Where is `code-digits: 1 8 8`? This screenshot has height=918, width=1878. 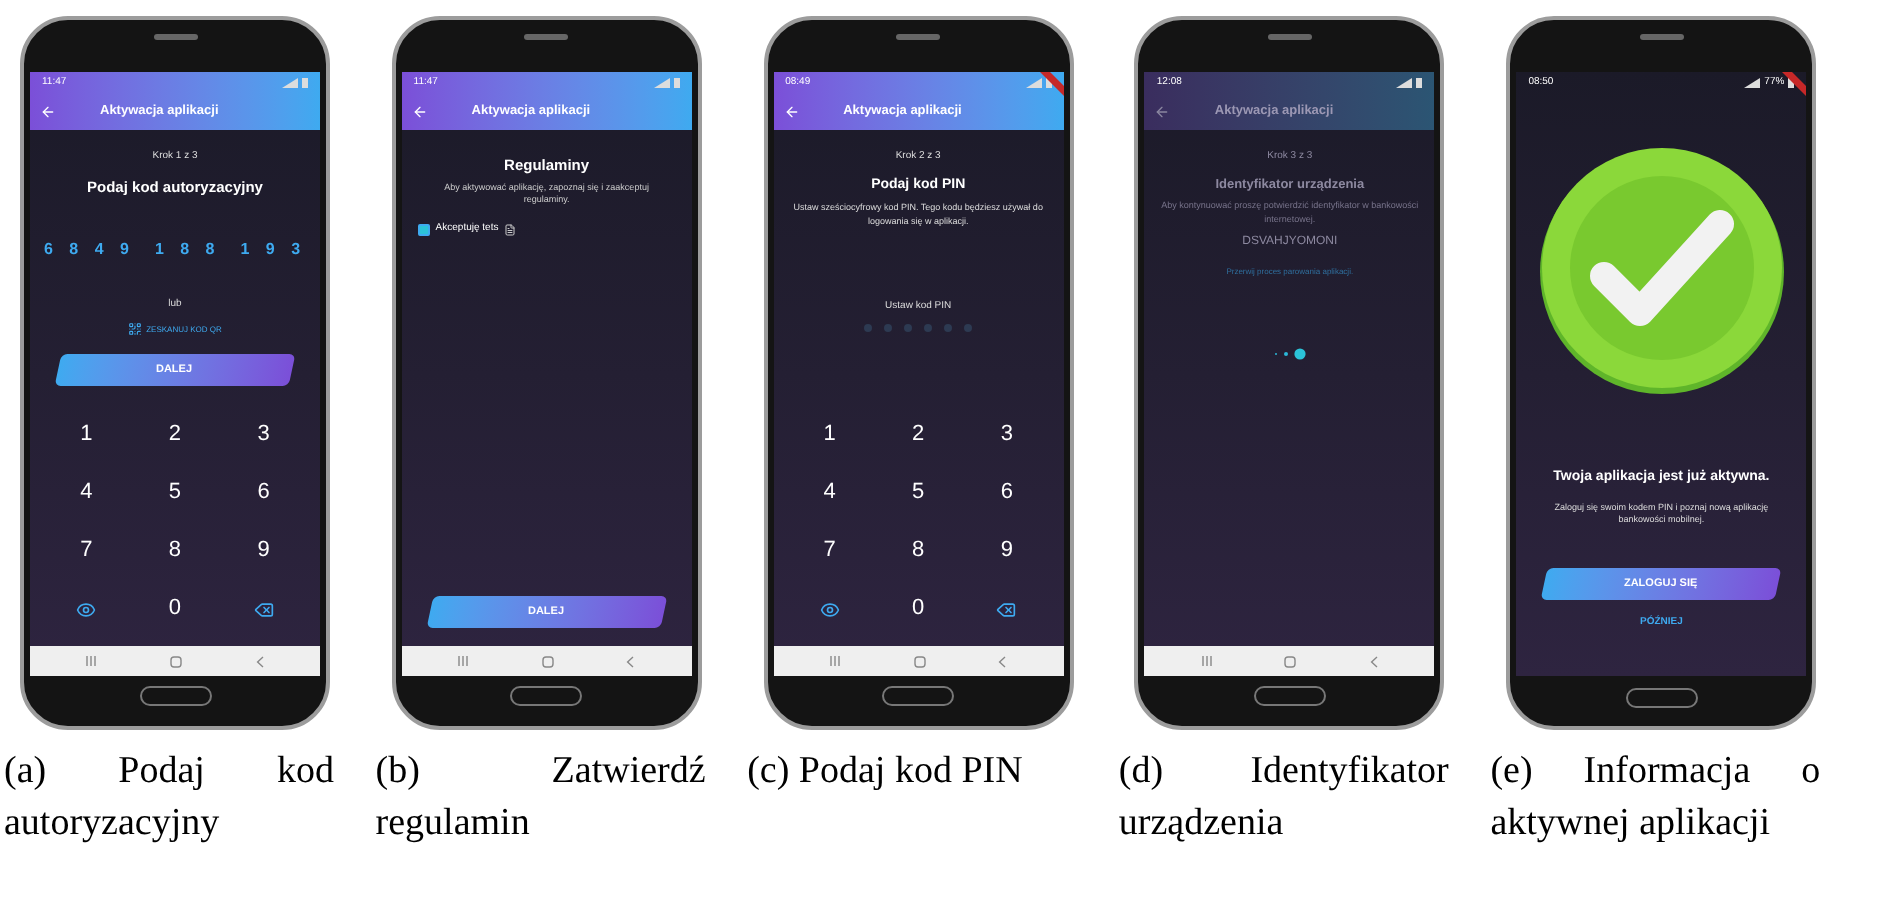
code-digits: 1 8 8 is located at coordinates (187, 249).